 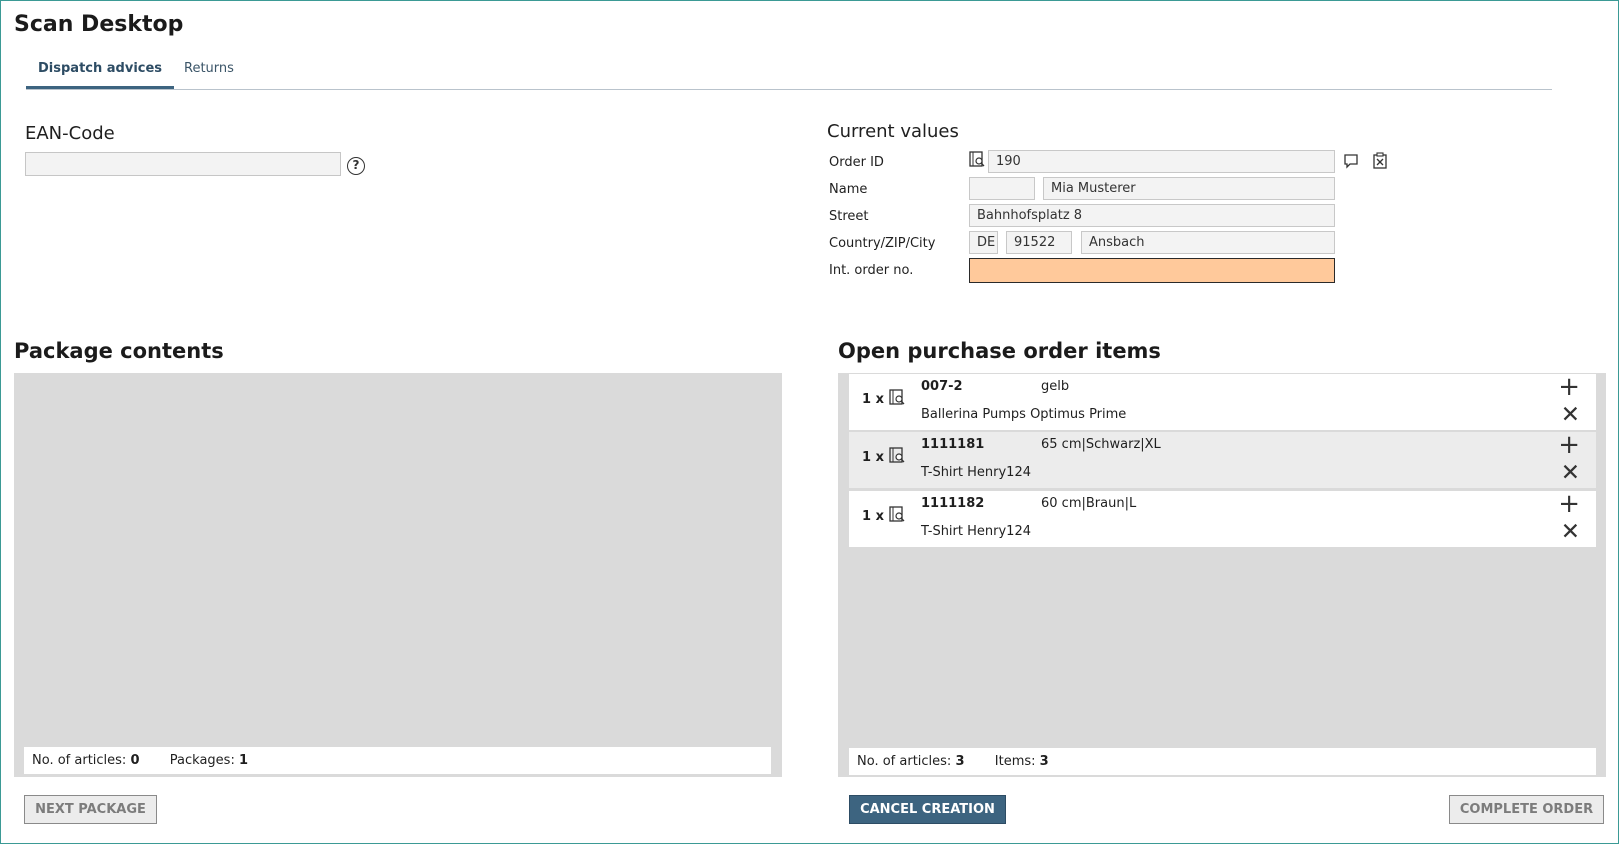 I want to click on name-field: Mia Musterer, so click(x=1189, y=188).